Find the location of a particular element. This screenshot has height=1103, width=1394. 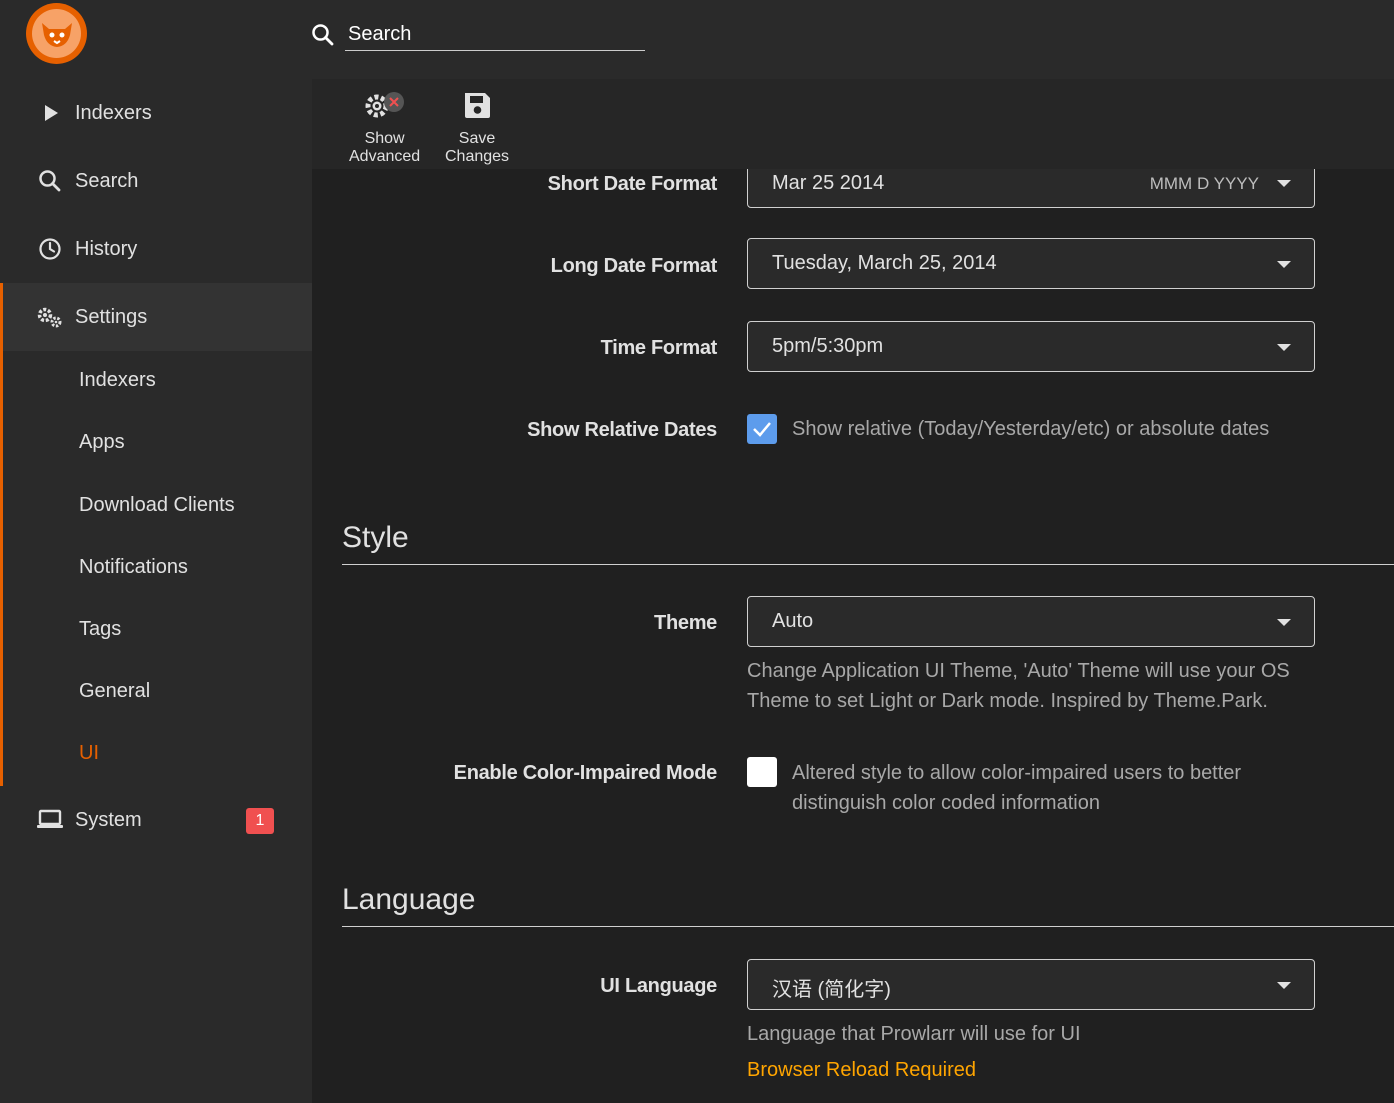

theme-label: Theme is located at coordinates (685, 623).